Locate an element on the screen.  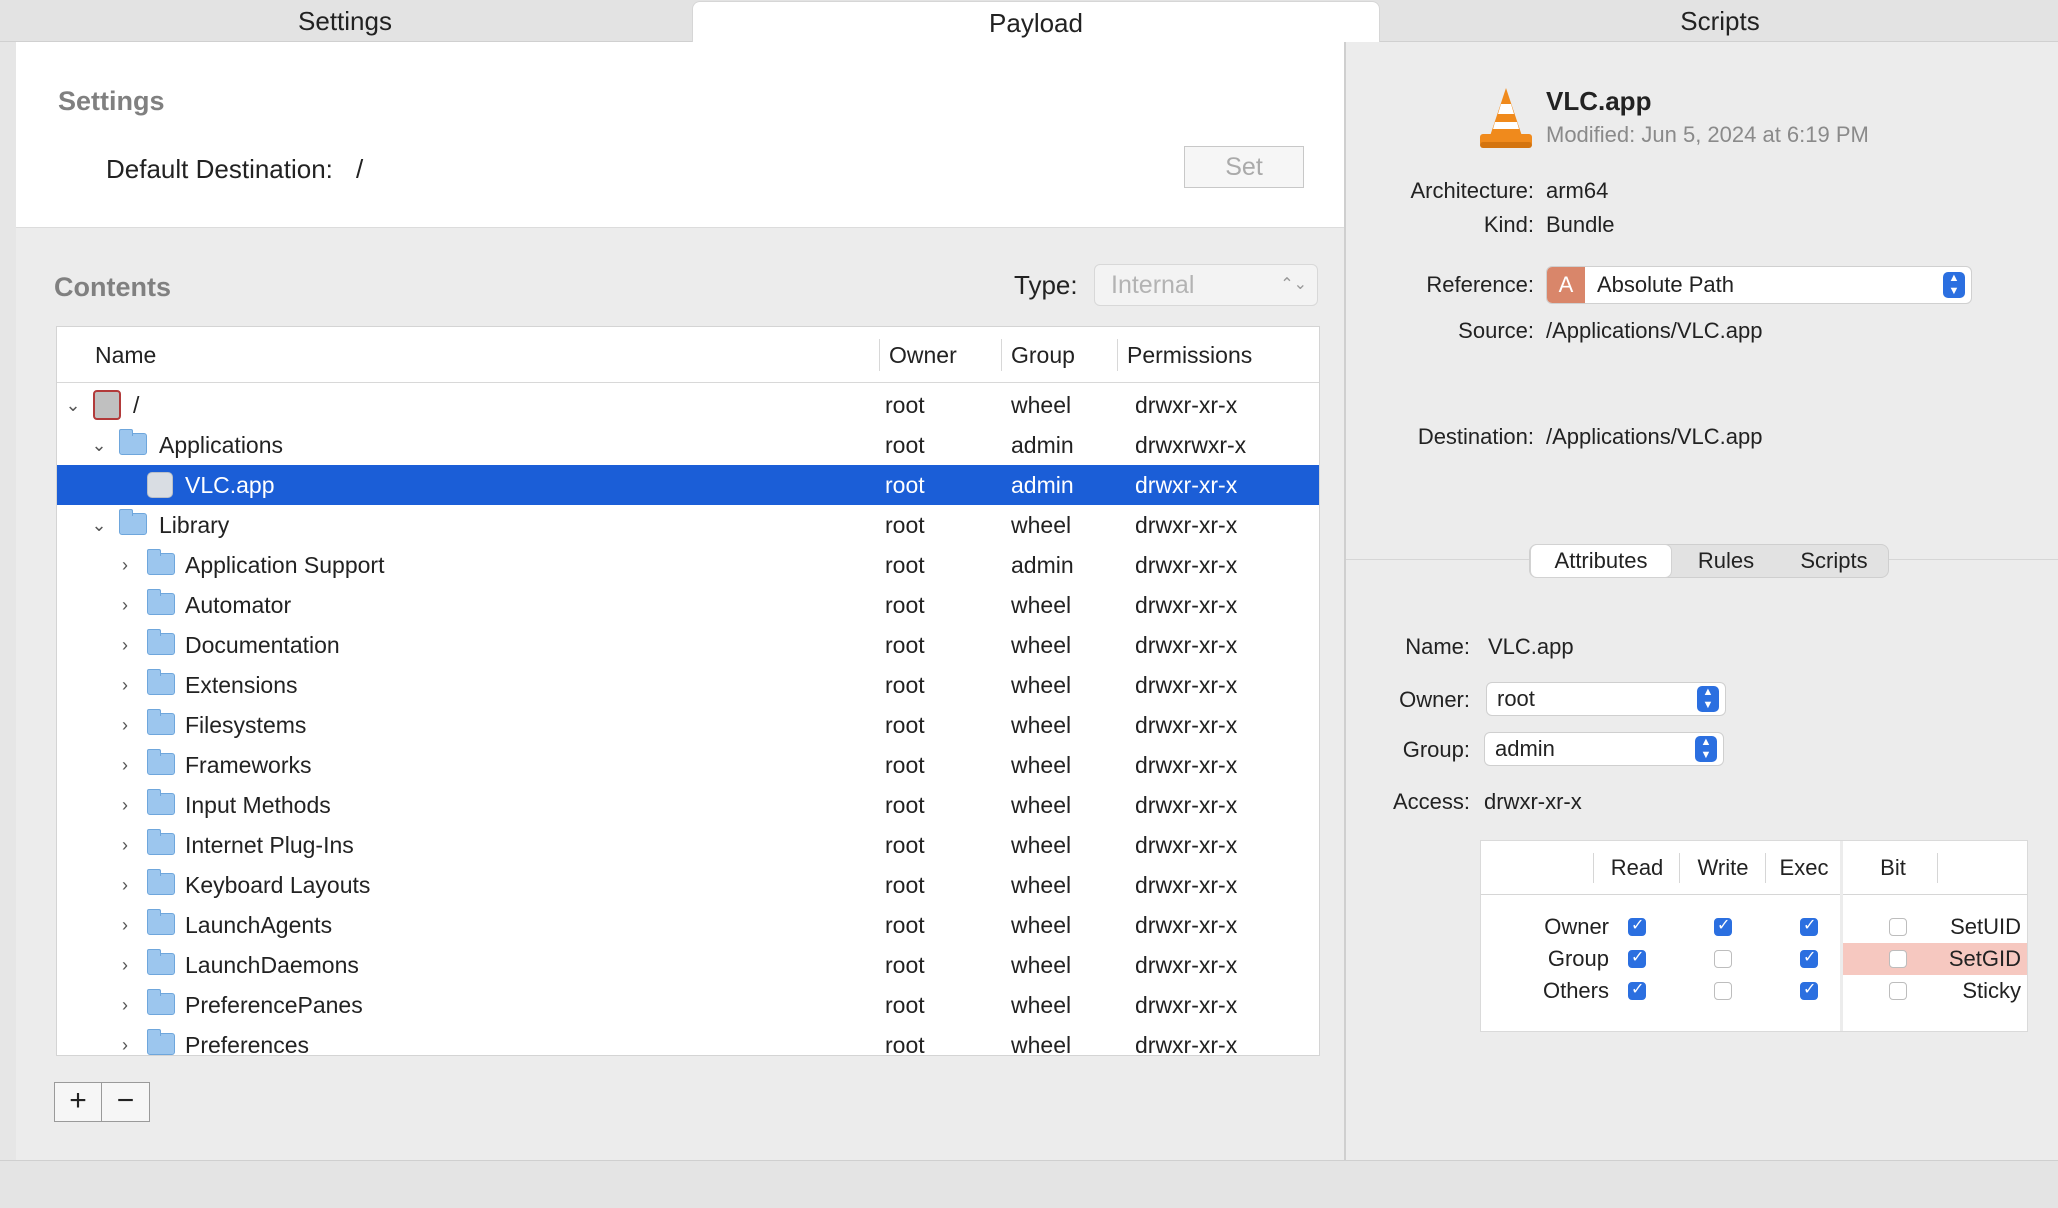
owner-select: root ▲ ▼ is located at coordinates (1606, 699).